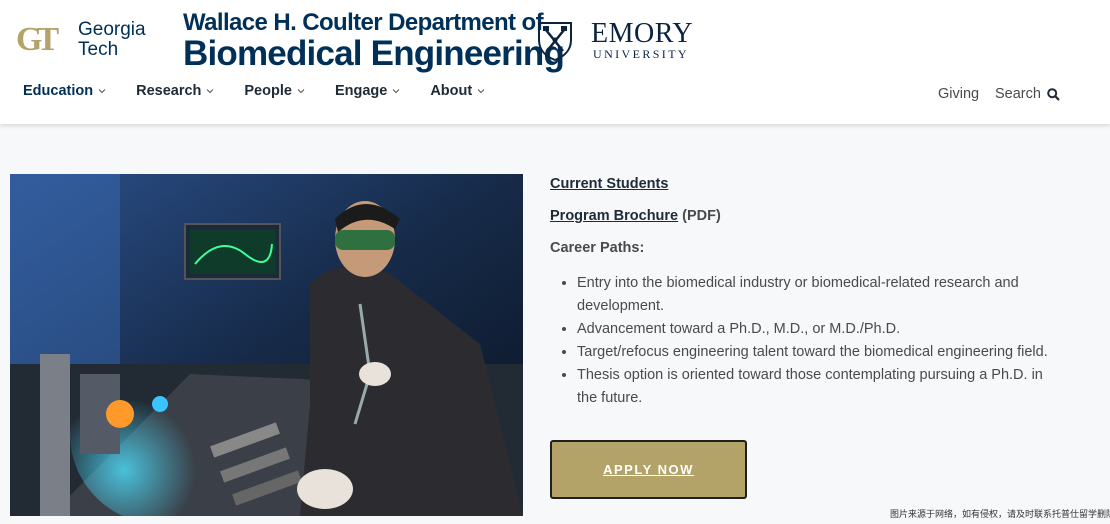 The width and height of the screenshot is (1110, 524). Describe the element at coordinates (614, 216) in the screenshot. I see `program-brochure-link: Program Brochure` at that location.